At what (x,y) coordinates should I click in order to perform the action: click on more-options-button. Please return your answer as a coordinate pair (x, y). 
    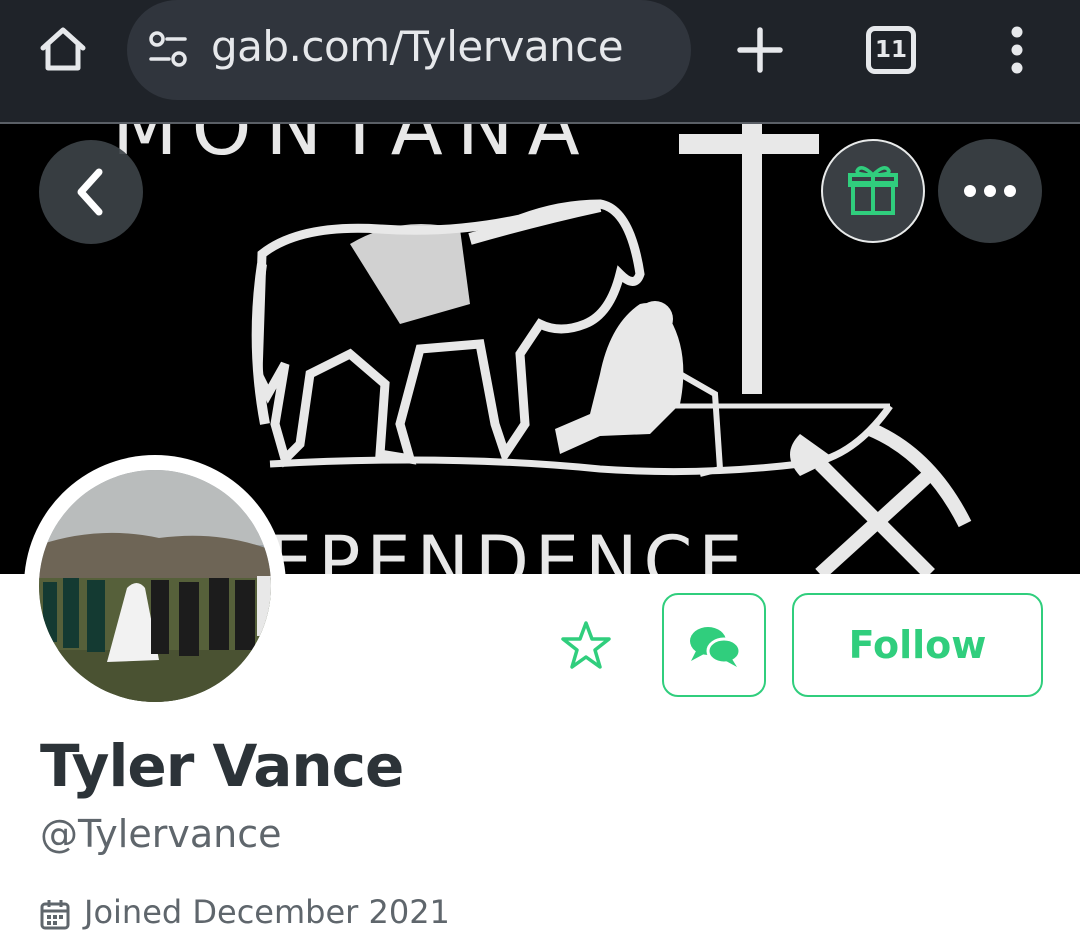
    Looking at the image, I should click on (990, 191).